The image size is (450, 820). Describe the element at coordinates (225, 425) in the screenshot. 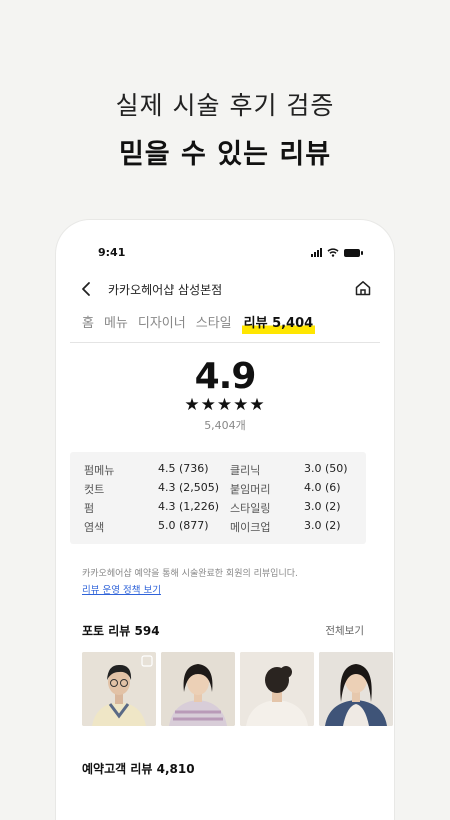

I see `review-count: 5,404개` at that location.